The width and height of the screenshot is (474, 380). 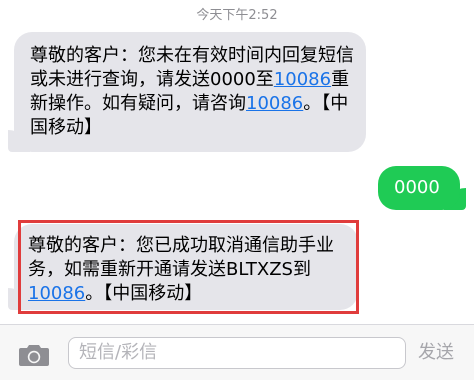 I want to click on message-input: 短信/彩信, so click(x=237, y=353).